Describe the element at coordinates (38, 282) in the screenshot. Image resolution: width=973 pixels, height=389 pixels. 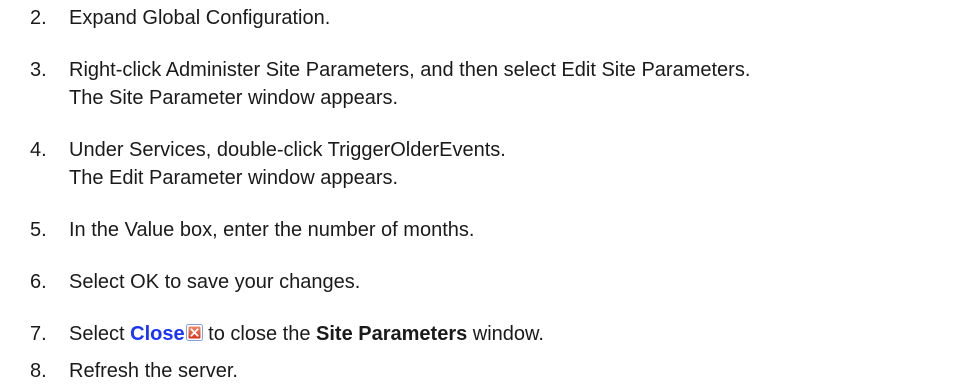
I see `step-number: 6.` at that location.